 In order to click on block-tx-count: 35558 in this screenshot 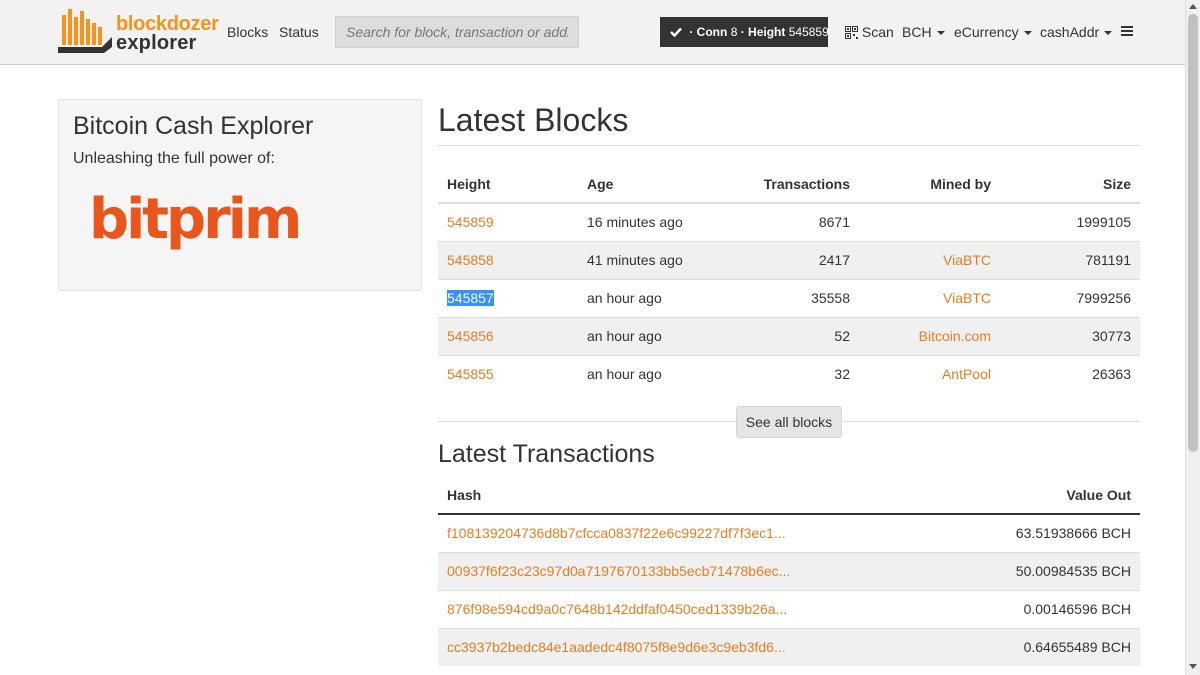, I will do `click(830, 298)`.